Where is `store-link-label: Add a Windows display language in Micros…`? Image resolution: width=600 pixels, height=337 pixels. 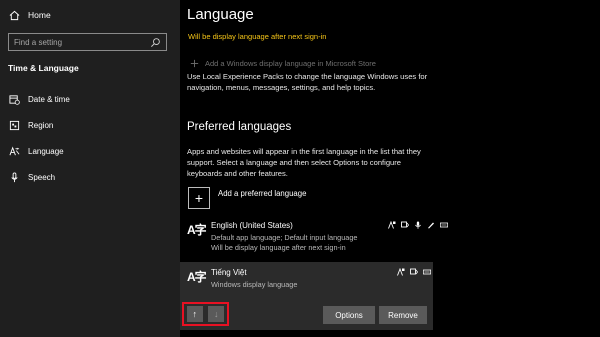
store-link-label: Add a Windows display language in Micros… is located at coordinates (290, 63).